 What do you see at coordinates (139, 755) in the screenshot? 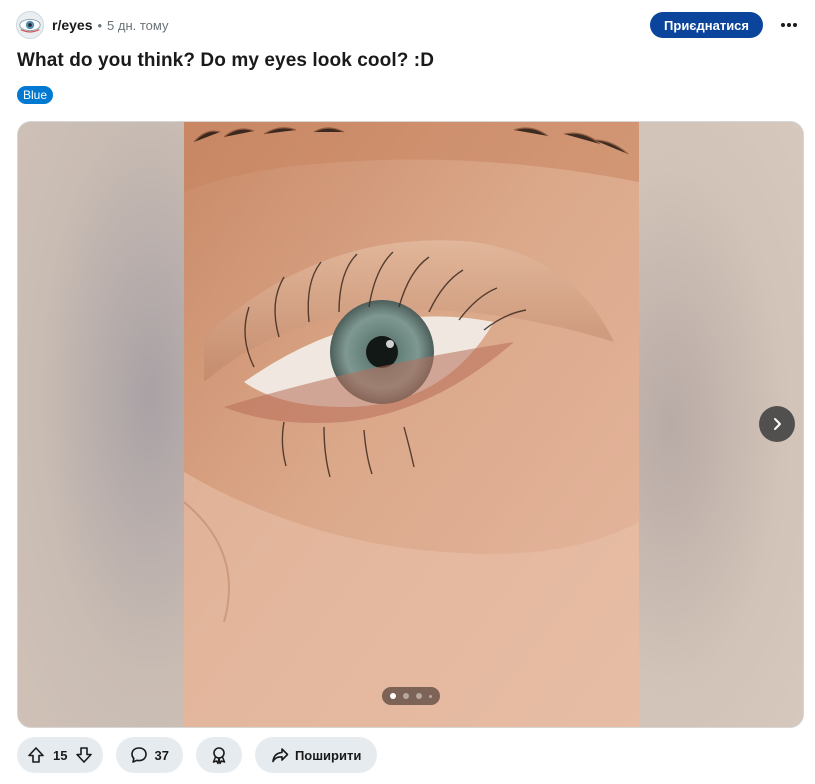
I see `comment-icon` at bounding box center [139, 755].